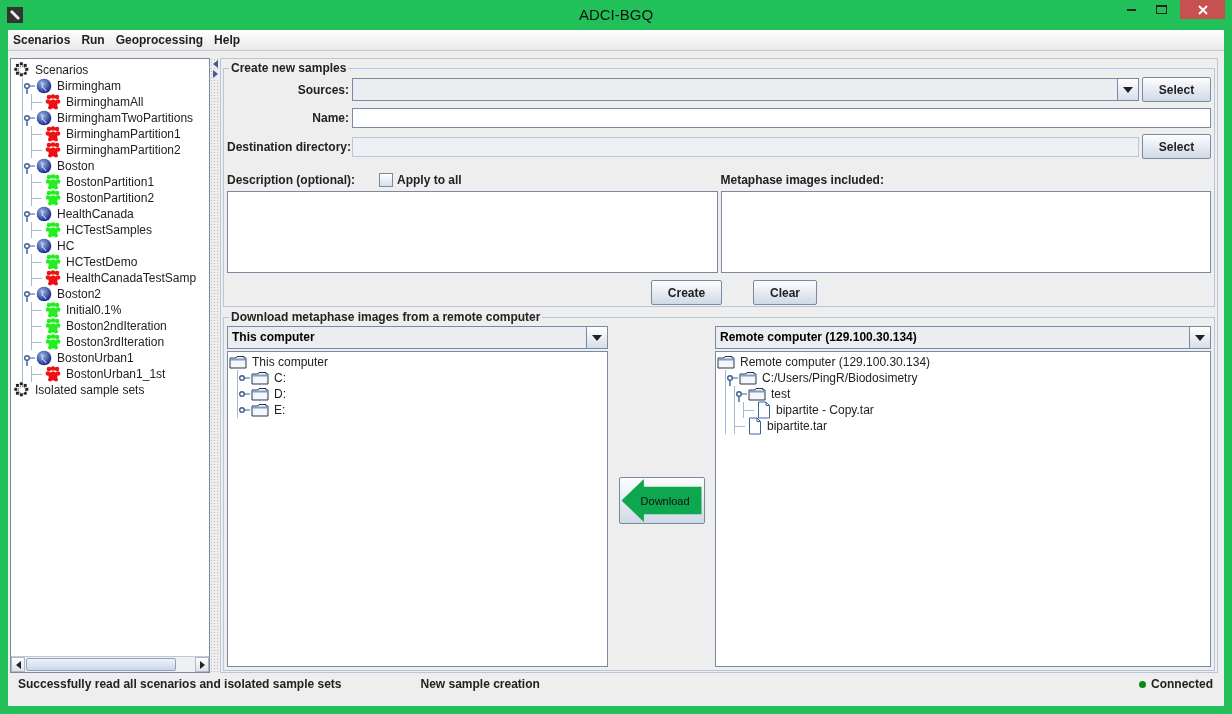 Image resolution: width=1232 pixels, height=714 pixels. Describe the element at coordinates (116, 374) in the screenshot. I see `tree-item: BostonUrban1_1st` at that location.